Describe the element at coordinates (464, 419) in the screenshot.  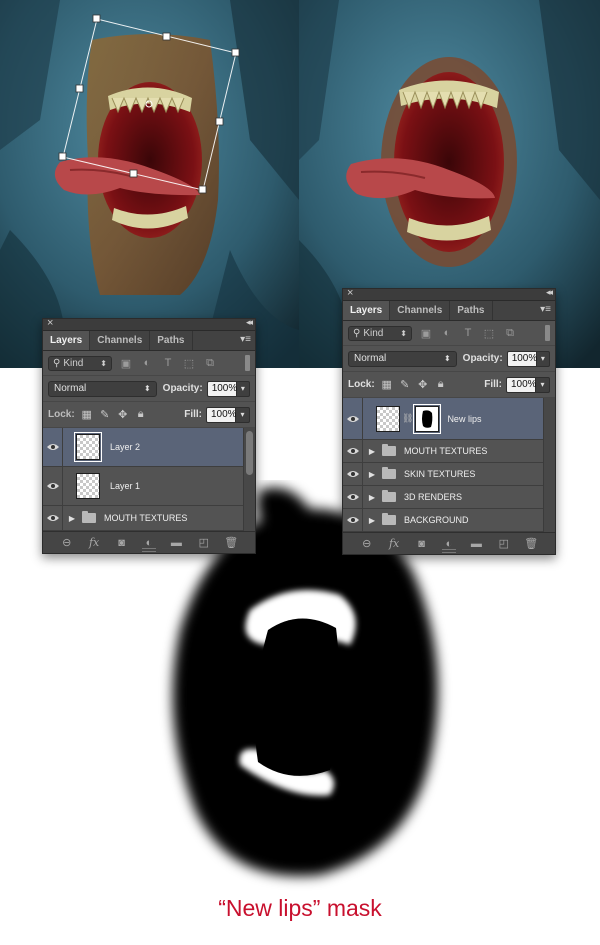
I see `layer-name: New lips` at that location.